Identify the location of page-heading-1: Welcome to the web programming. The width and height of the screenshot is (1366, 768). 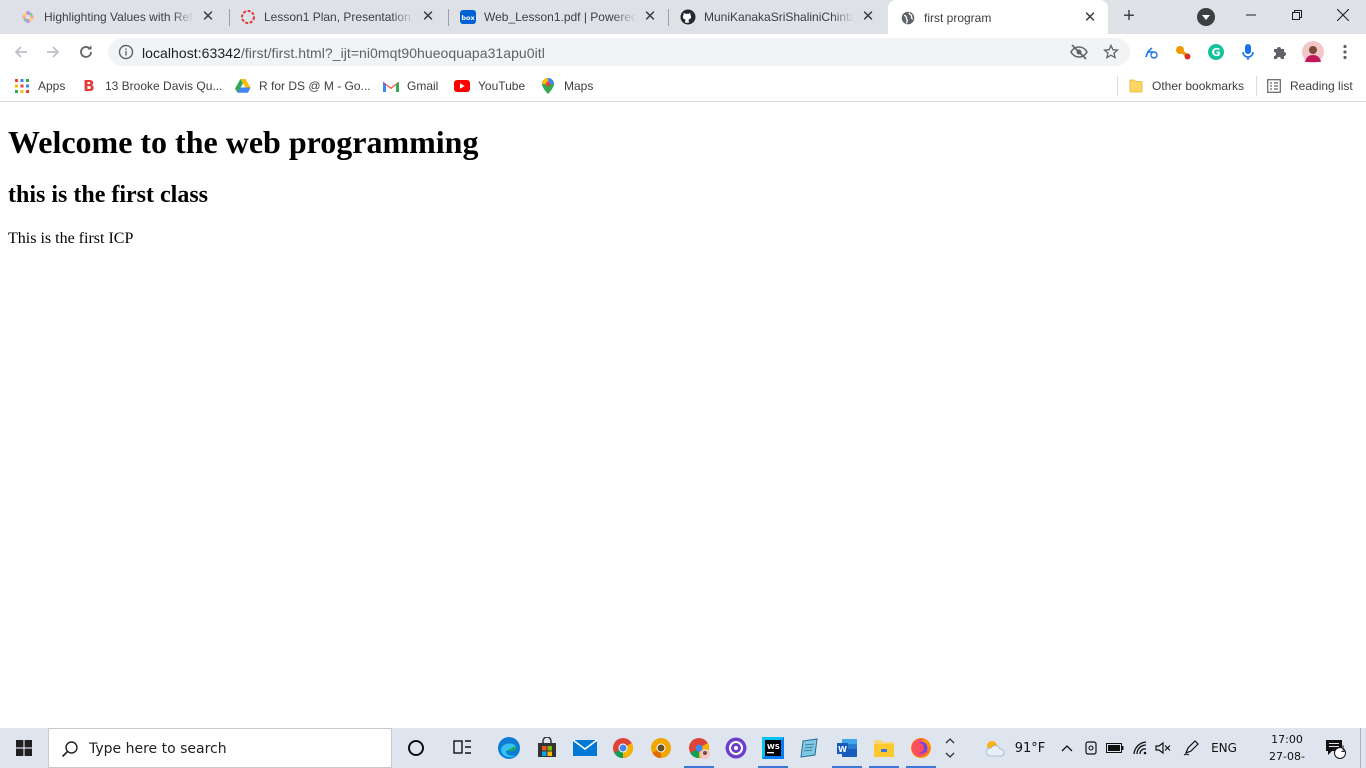
(243, 142).